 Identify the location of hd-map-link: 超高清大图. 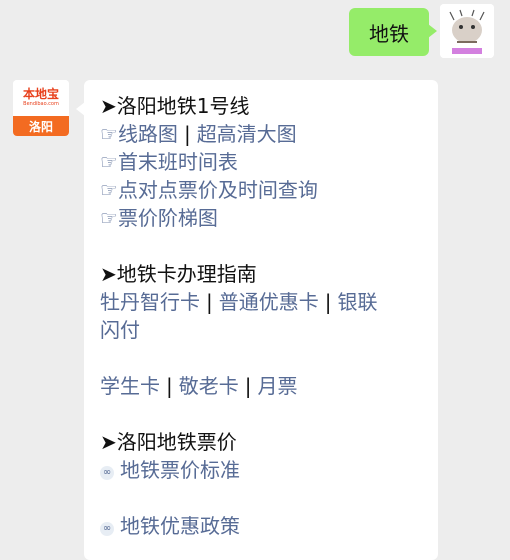
(247, 134).